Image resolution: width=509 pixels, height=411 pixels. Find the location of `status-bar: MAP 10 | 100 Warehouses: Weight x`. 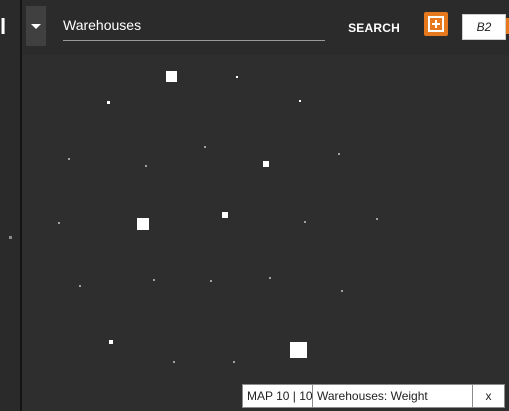

status-bar: MAP 10 | 100 Warehouses: Weight x is located at coordinates (373, 396).